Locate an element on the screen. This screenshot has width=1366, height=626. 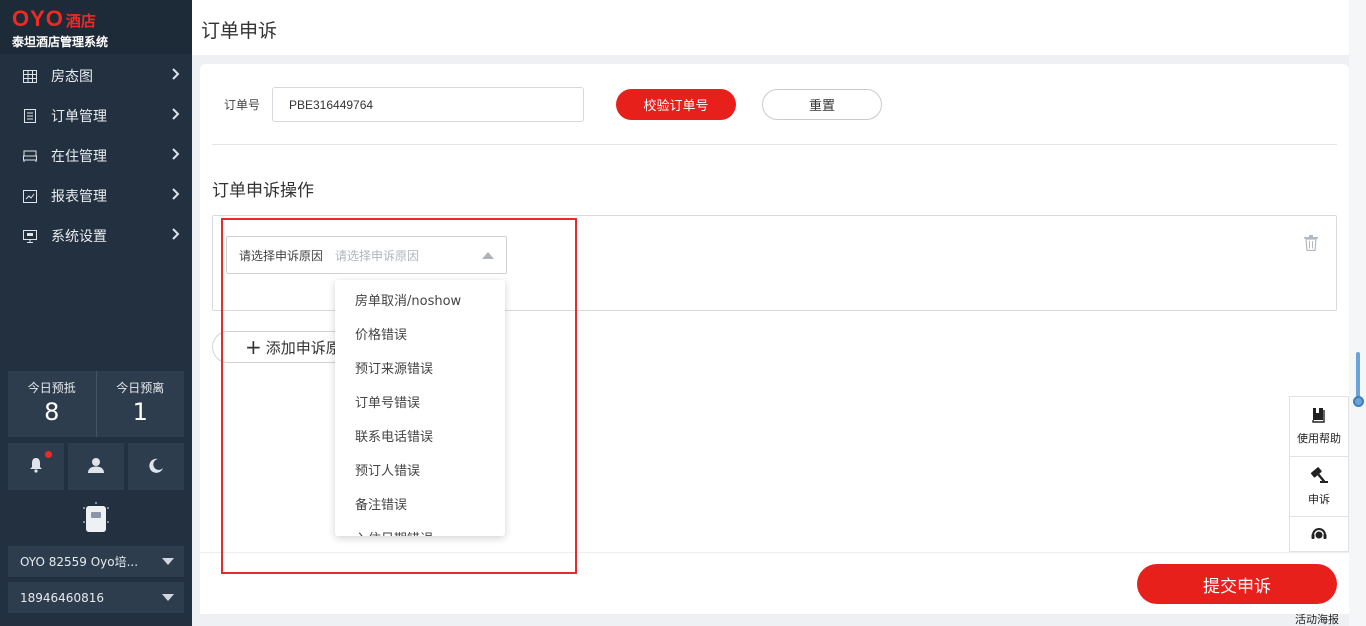
order-number-input is located at coordinates (428, 104).